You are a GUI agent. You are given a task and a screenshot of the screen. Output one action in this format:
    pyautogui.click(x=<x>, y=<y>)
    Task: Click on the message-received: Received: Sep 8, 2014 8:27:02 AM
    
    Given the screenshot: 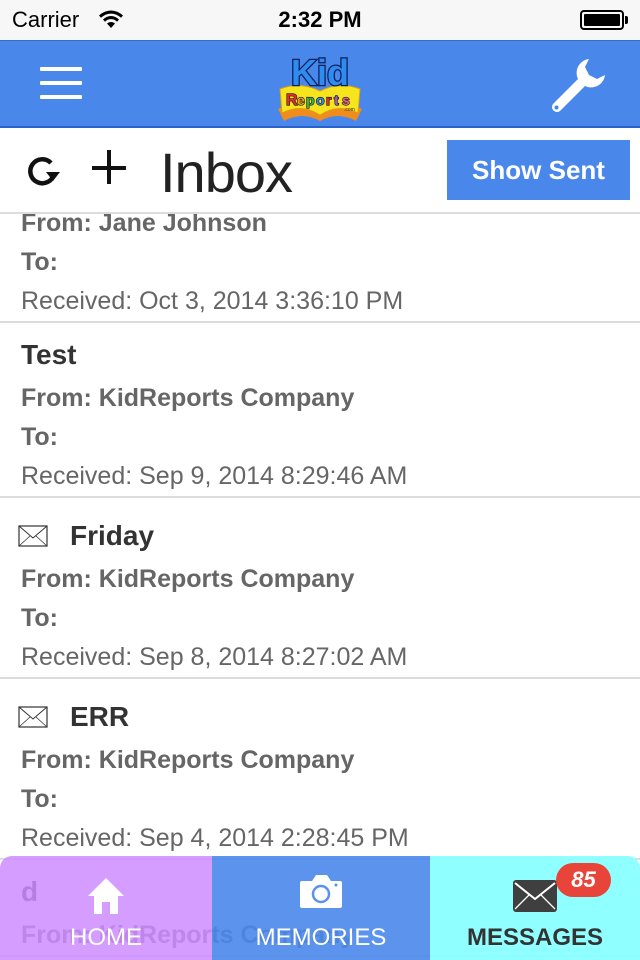 What is the action you would take?
    pyautogui.click(x=214, y=657)
    